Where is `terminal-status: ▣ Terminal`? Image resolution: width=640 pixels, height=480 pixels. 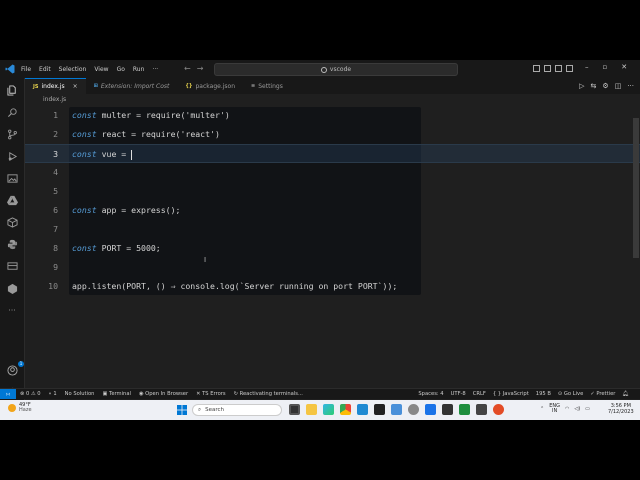 terminal-status: ▣ Terminal is located at coordinates (116, 394).